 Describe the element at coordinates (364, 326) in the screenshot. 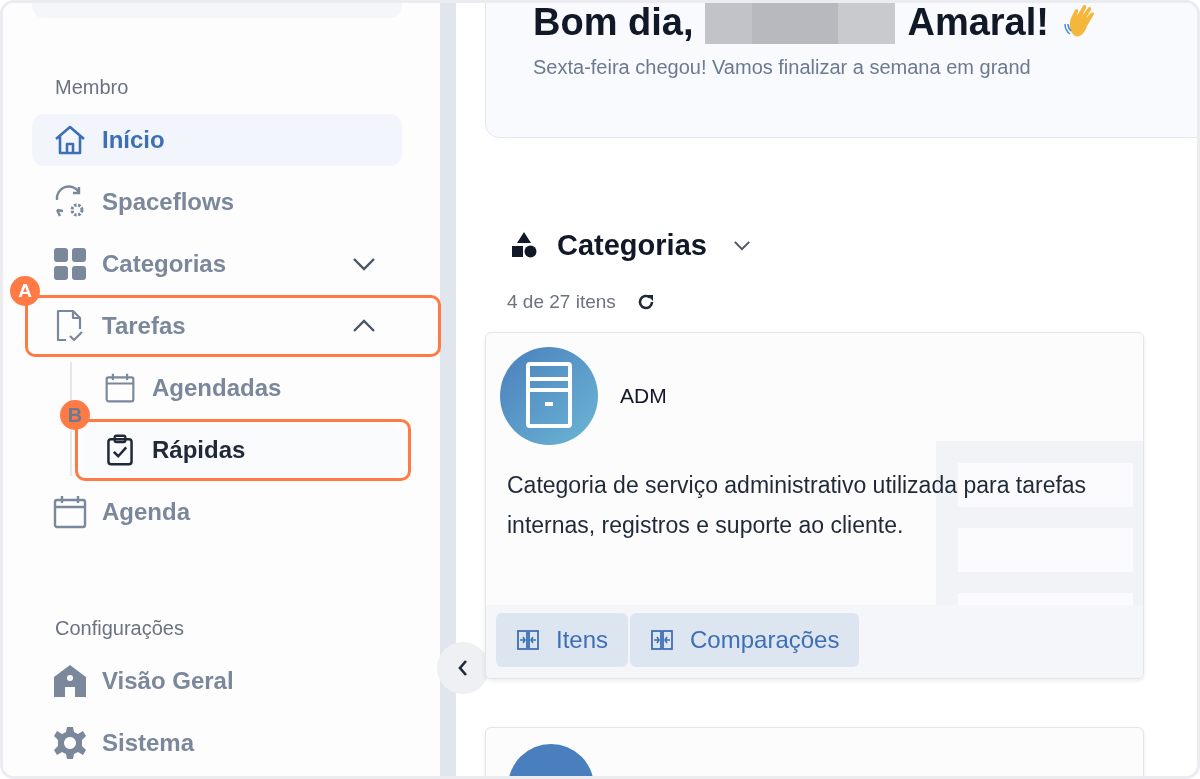

I see `chevron-up-icon` at that location.